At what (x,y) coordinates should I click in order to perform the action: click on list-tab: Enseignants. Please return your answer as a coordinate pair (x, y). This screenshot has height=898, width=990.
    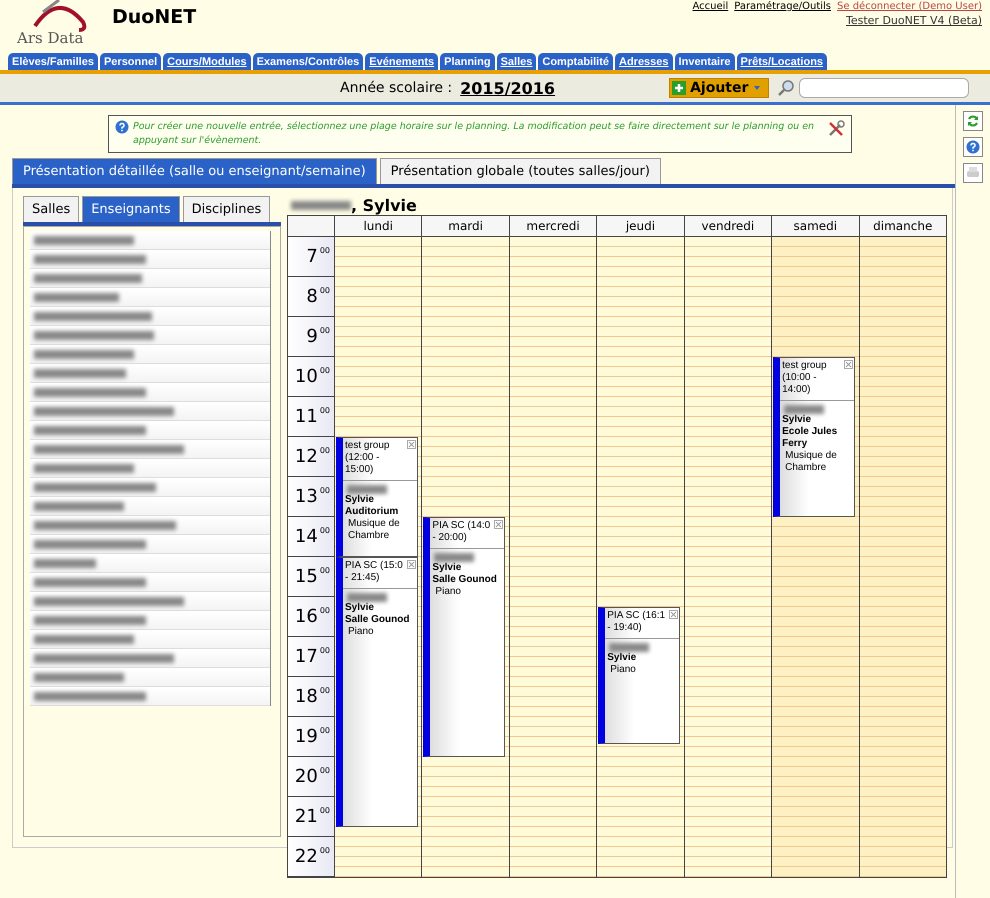
    Looking at the image, I should click on (131, 209).